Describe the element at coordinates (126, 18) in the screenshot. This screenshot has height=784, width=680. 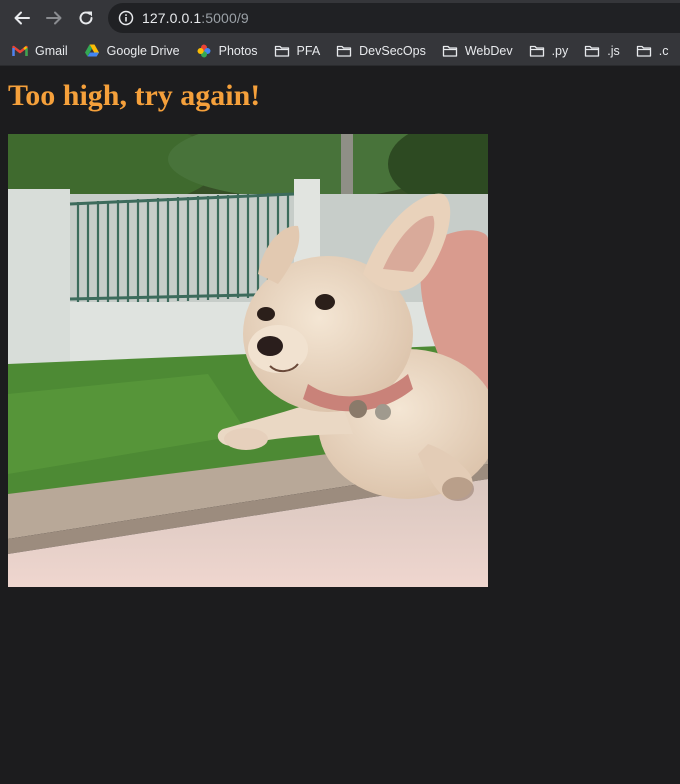
I see `info-circle-icon` at that location.